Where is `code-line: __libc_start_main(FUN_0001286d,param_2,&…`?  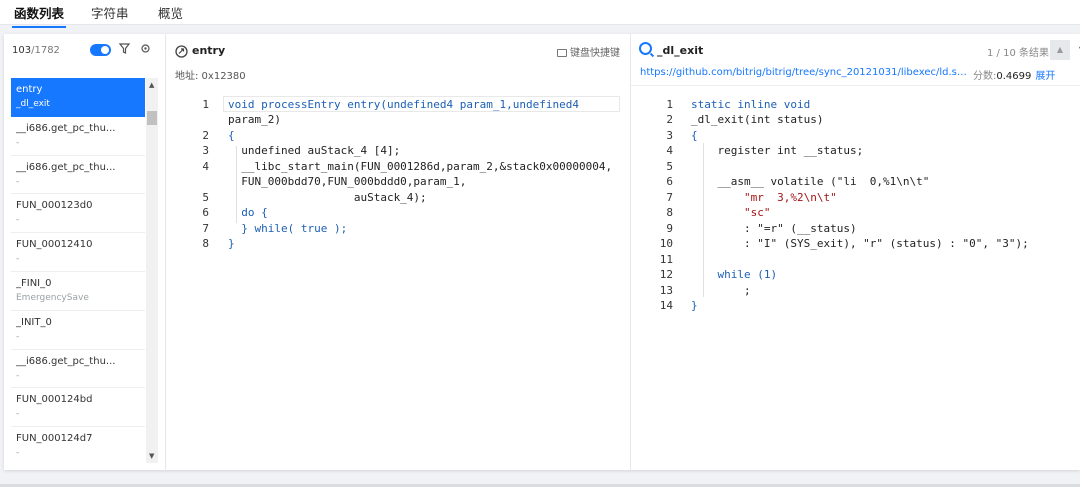
code-line: __libc_start_main(FUN_0001286d,param_2,&… is located at coordinates (420, 166).